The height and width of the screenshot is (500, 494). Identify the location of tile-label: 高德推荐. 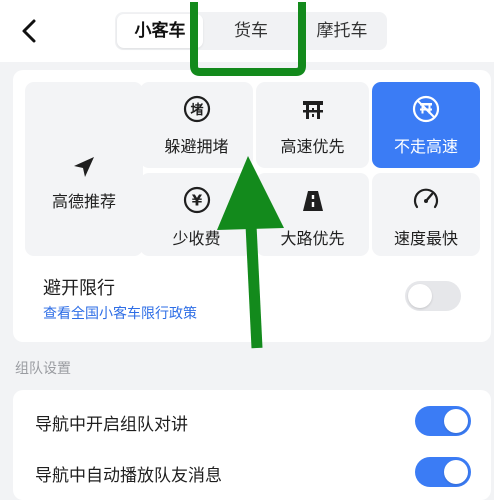
(83, 201).